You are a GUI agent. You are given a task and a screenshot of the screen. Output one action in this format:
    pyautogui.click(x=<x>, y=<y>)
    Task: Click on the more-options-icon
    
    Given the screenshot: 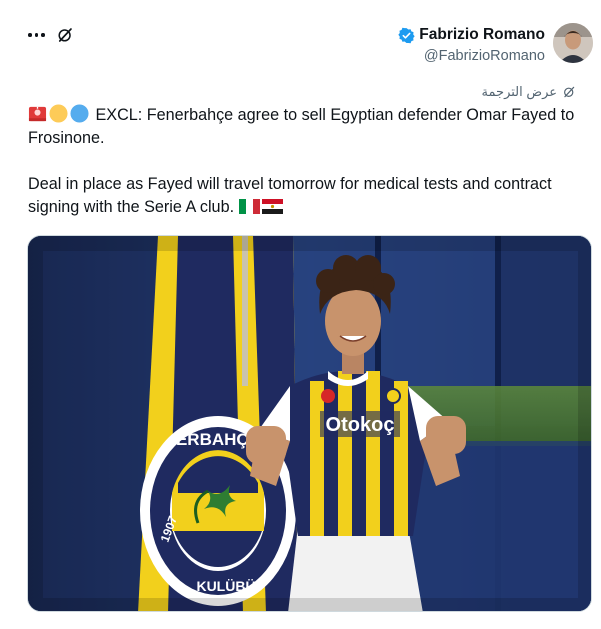 What is the action you would take?
    pyautogui.click(x=37, y=35)
    